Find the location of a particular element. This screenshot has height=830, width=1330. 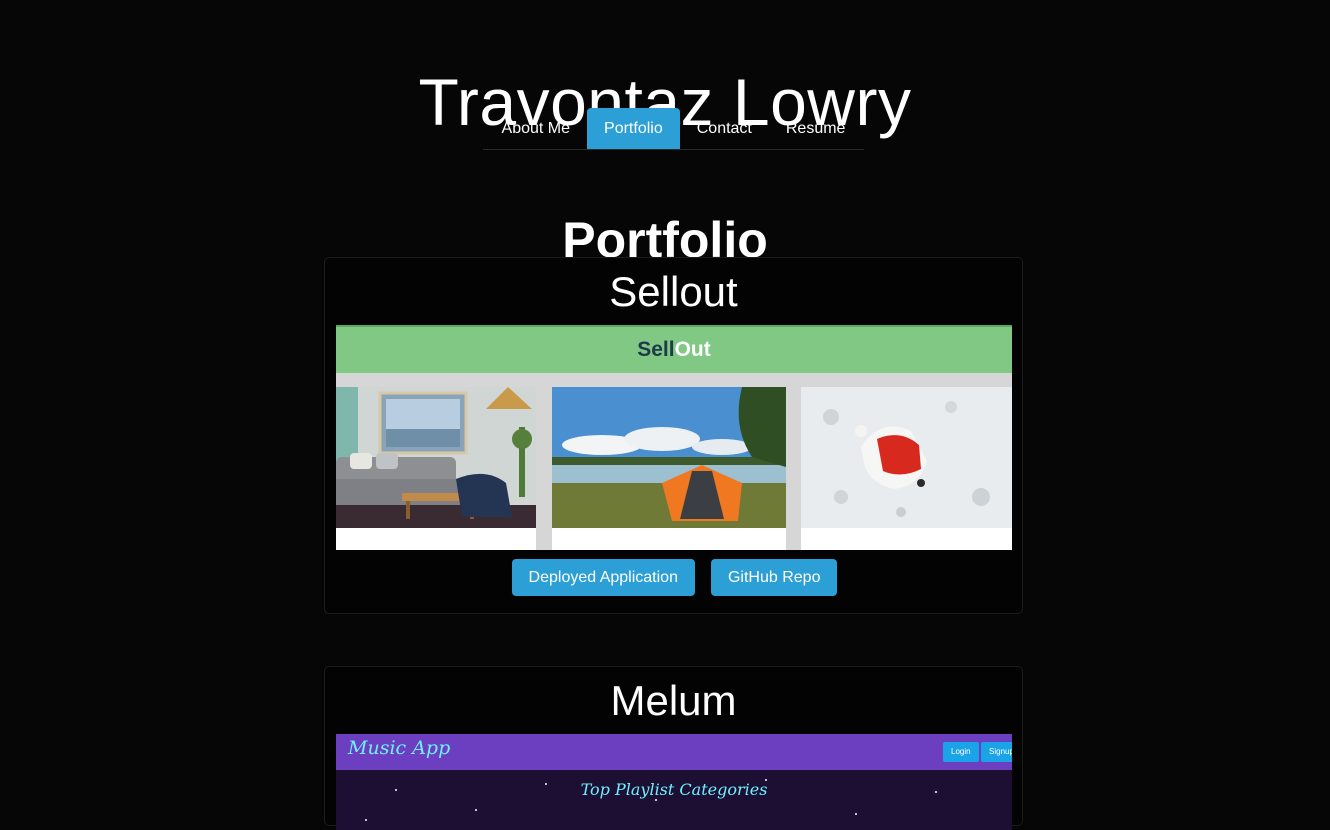

sellout-header-bar: SellOut is located at coordinates (674, 349).